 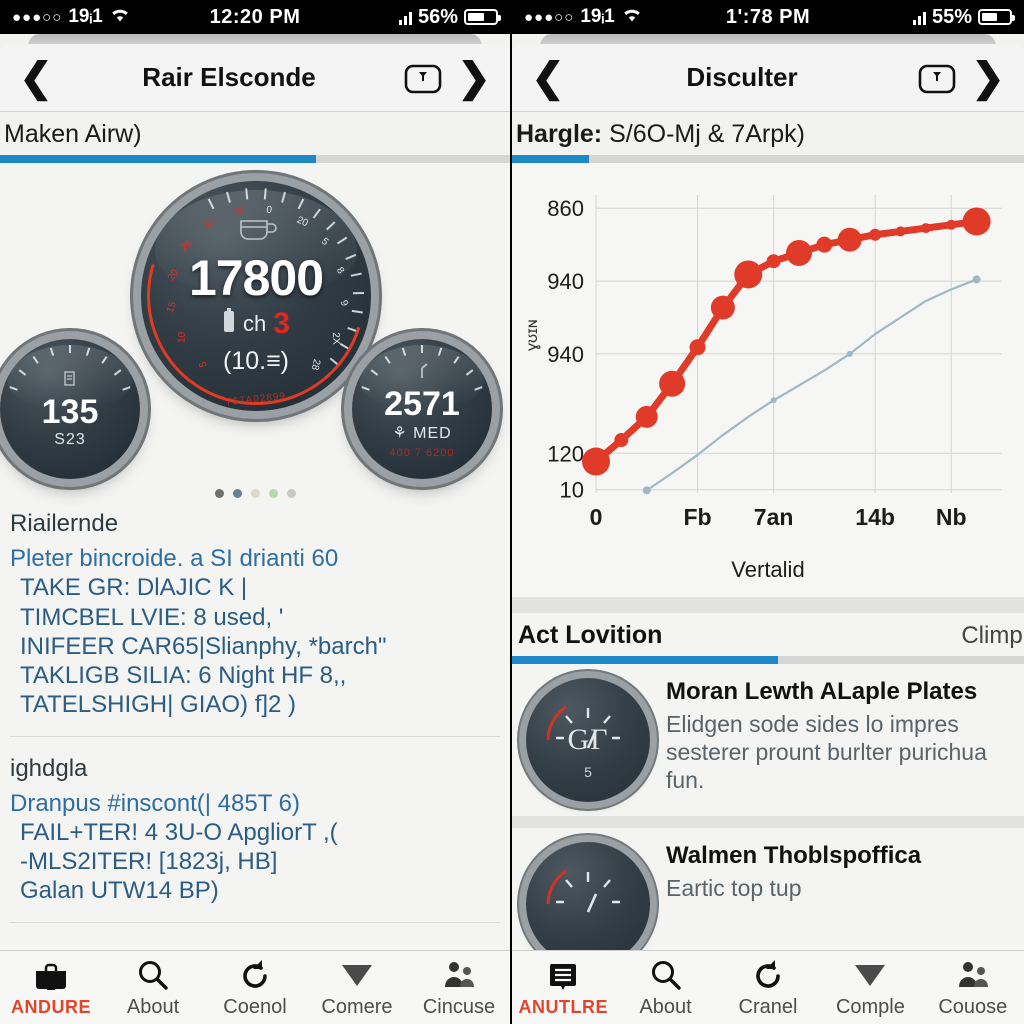 I want to click on gear-number: 3, so click(x=281, y=323).